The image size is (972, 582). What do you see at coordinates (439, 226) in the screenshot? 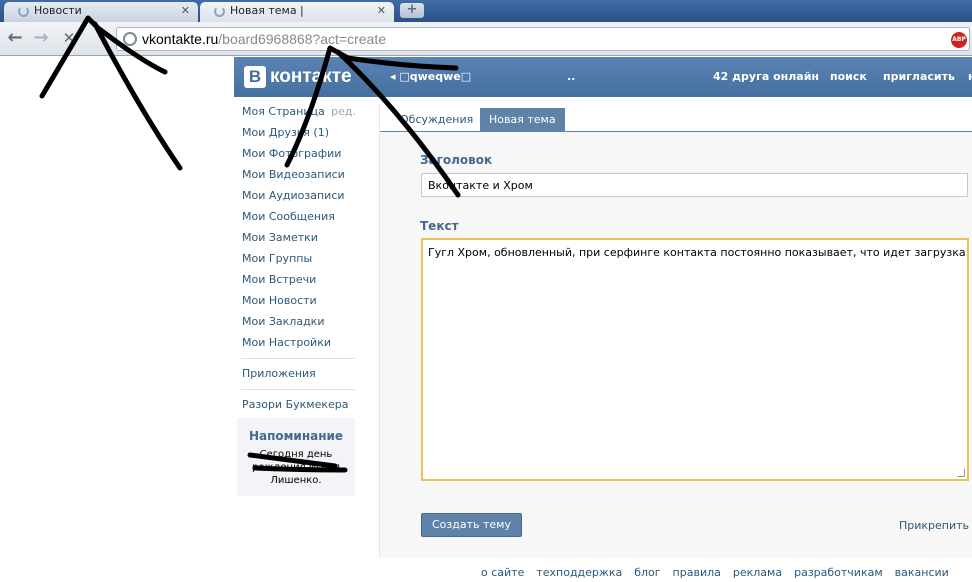
I see `text-label: Текст` at bounding box center [439, 226].